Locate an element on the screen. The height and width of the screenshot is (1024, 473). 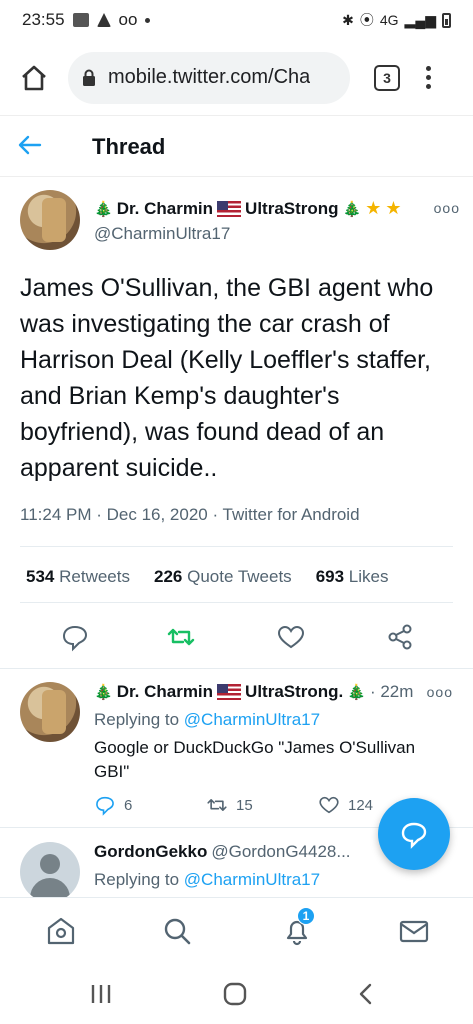
reply-count: 6 is located at coordinates (128, 805).